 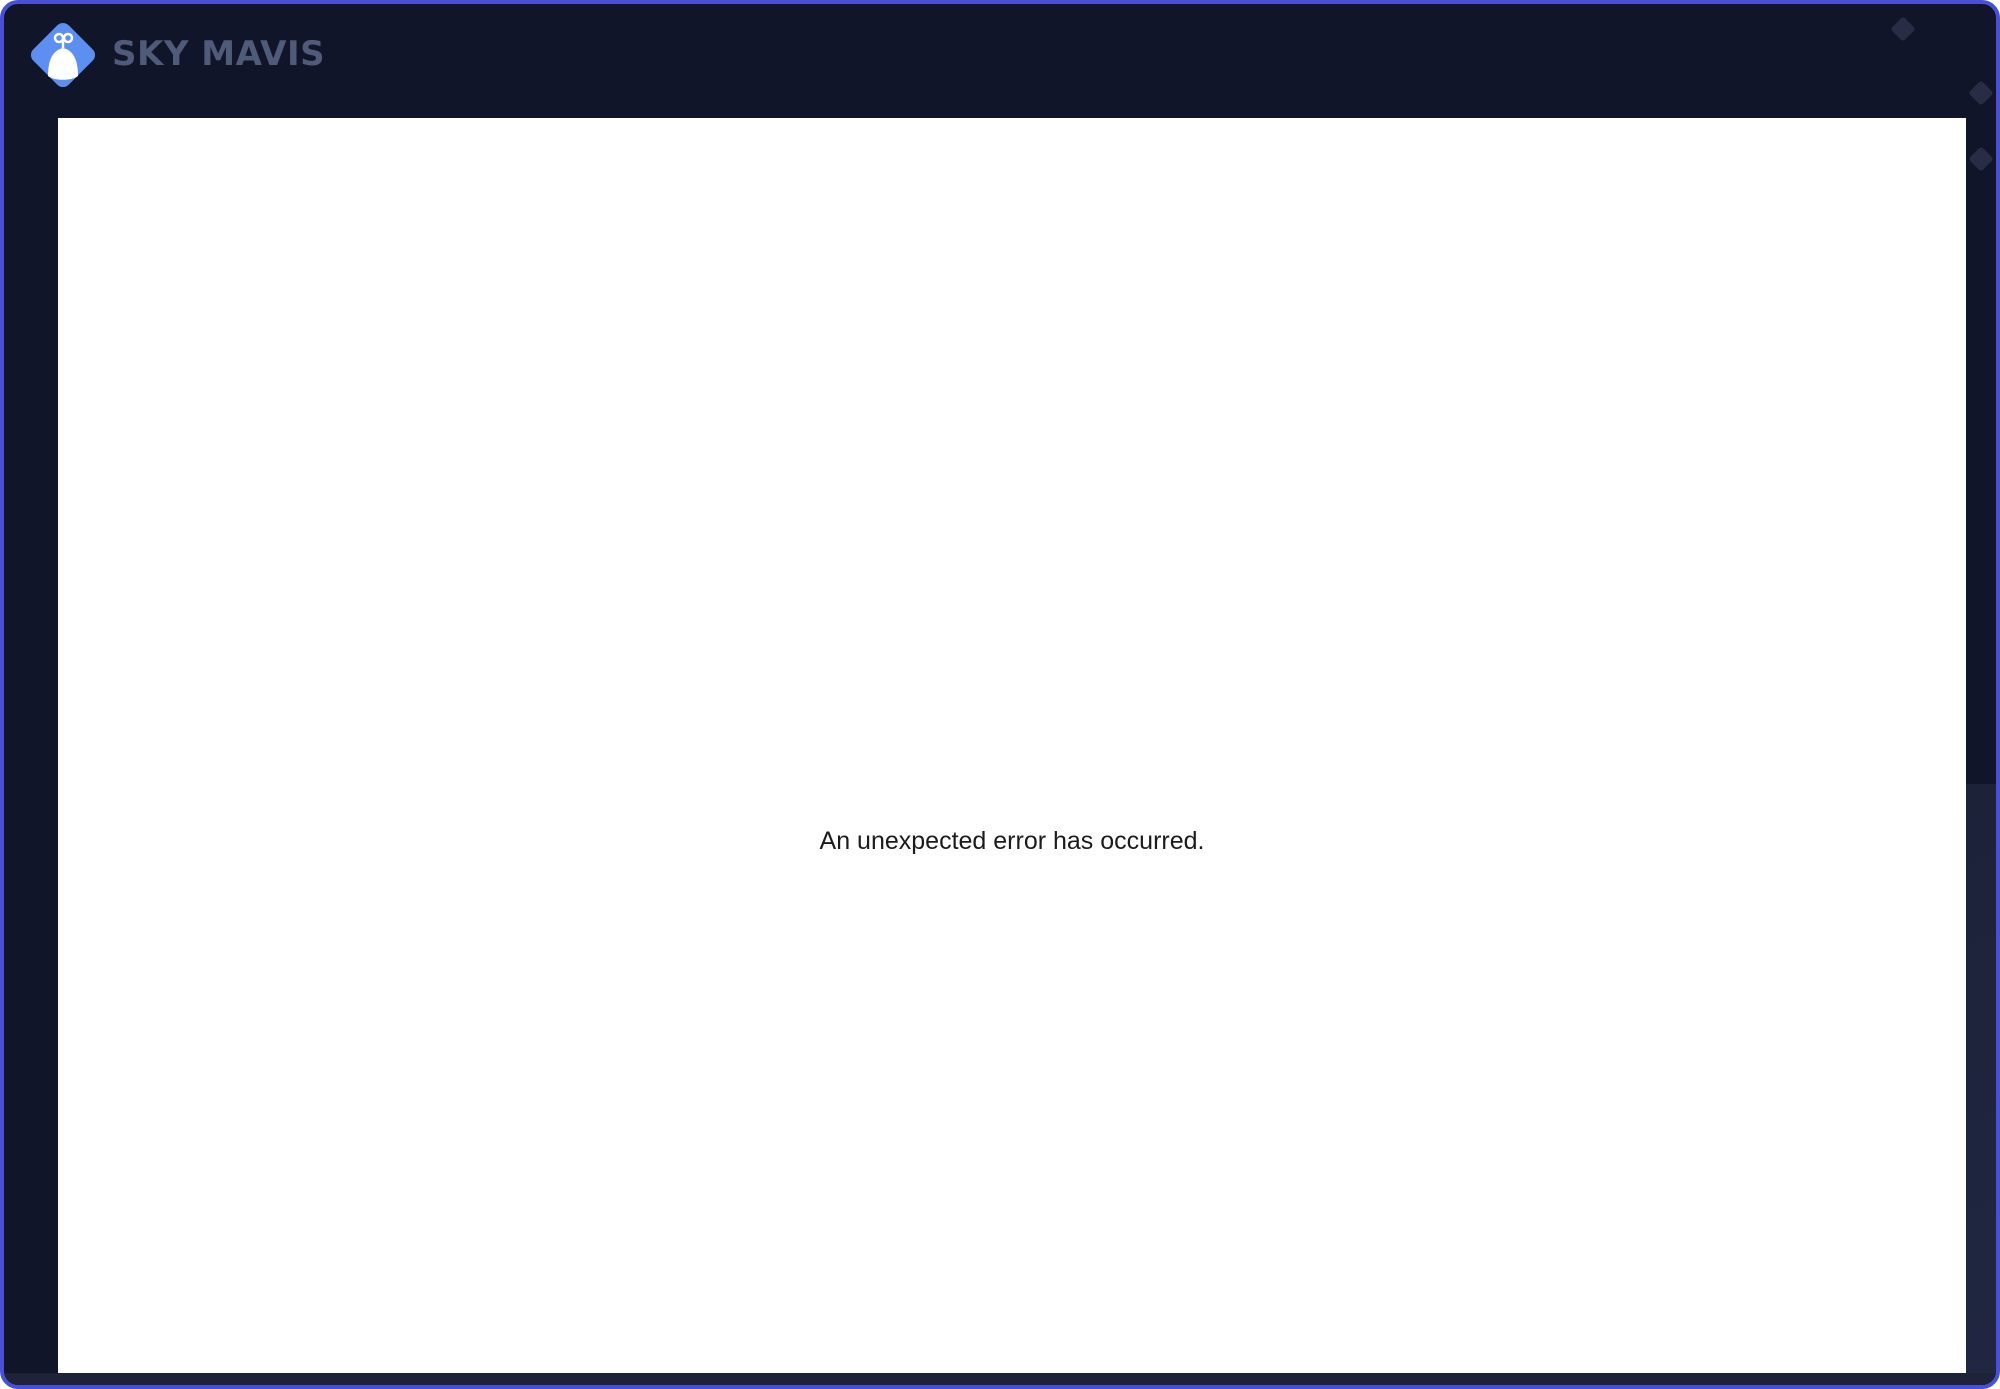 I want to click on brand-name: SKY MAVIS, so click(x=219, y=54).